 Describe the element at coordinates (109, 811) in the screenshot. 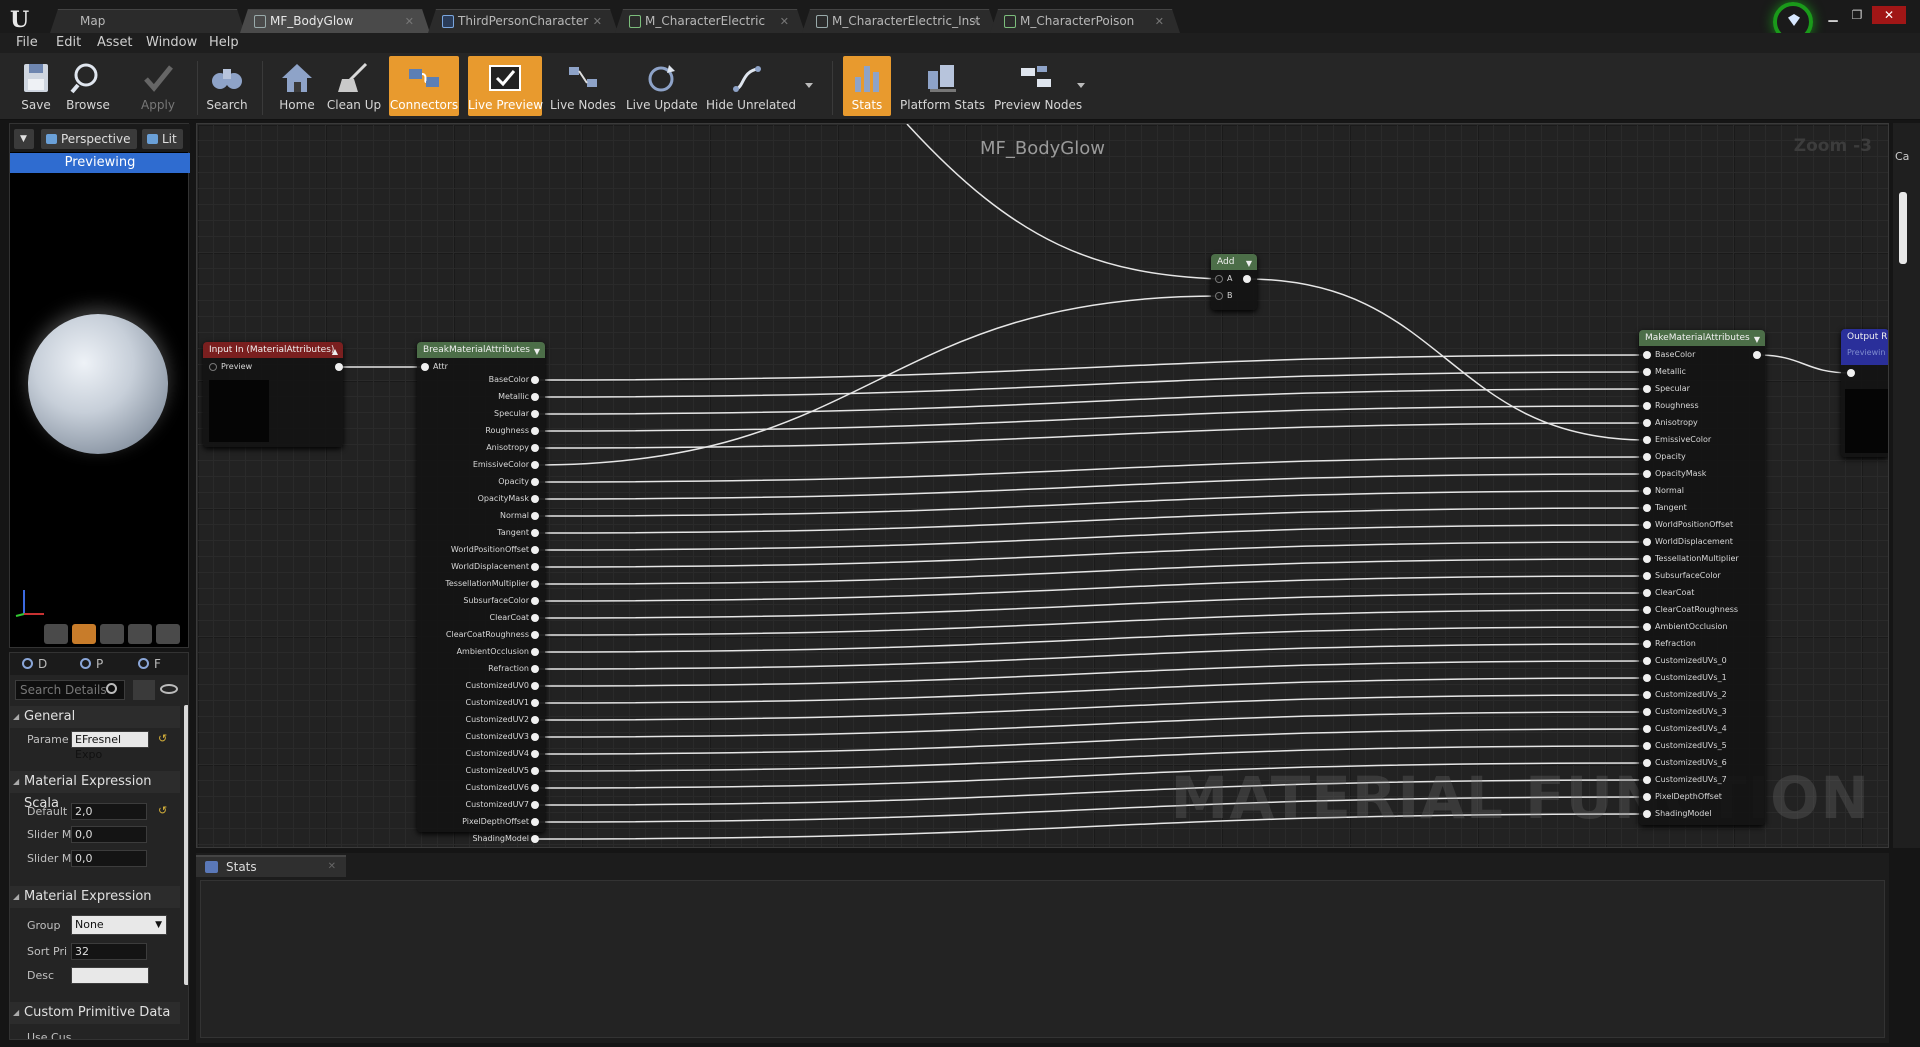

I see `default-value-input: 2,0` at that location.